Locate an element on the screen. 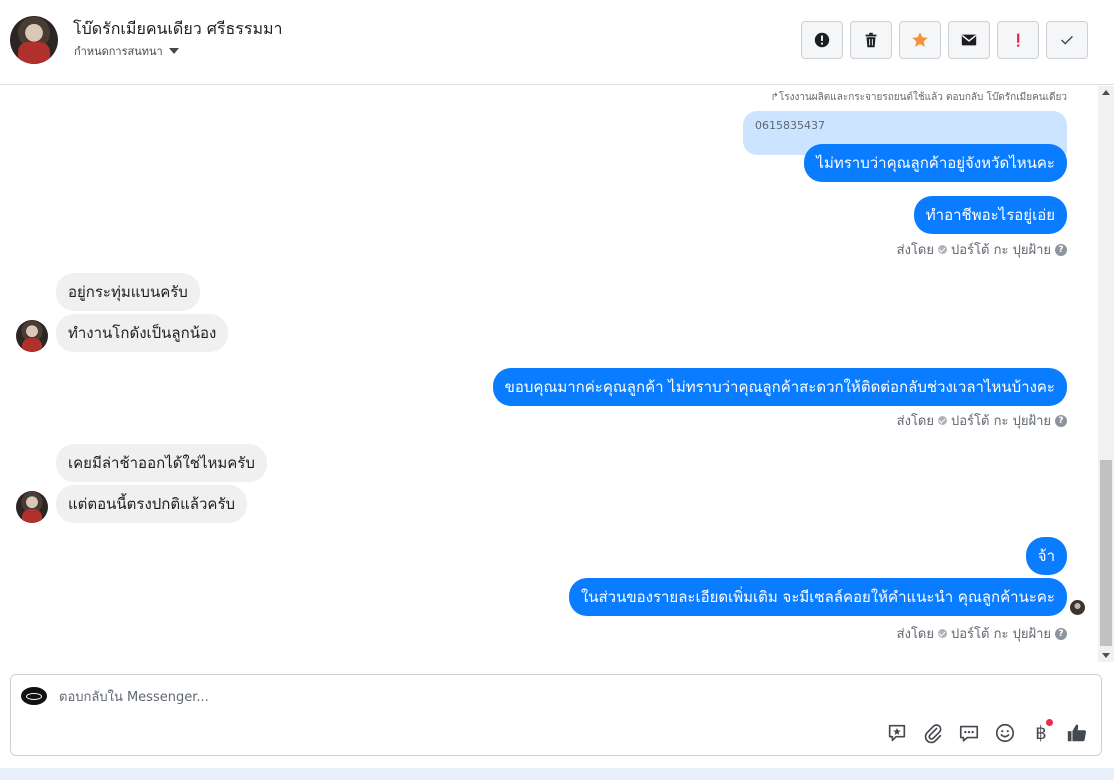  checkmark-icon is located at coordinates (1067, 40).